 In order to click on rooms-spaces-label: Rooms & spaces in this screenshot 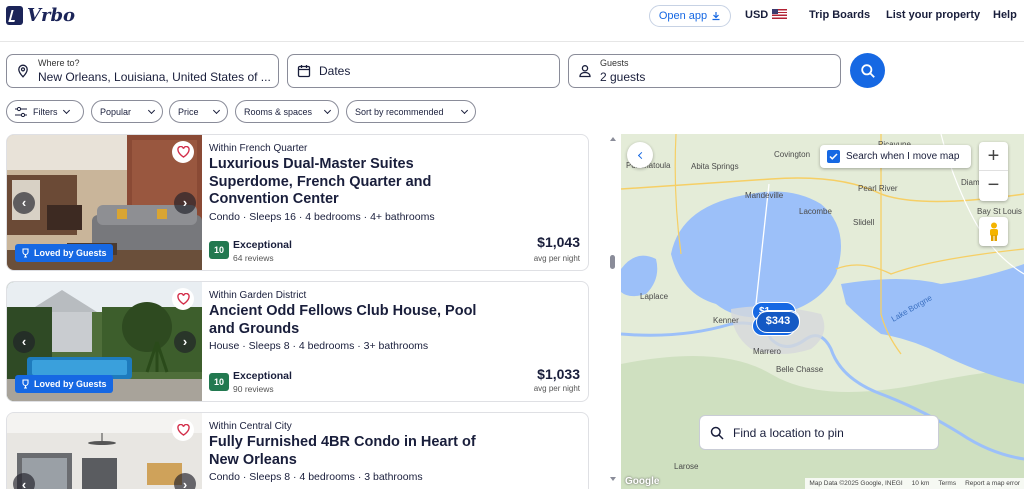, I will do `click(278, 111)`.